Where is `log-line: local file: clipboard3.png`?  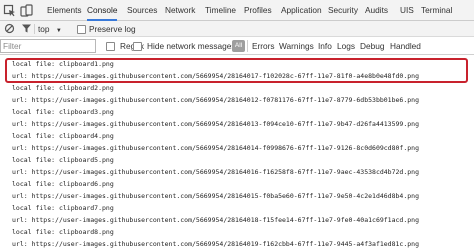
log-line: local file: clipboard3.png is located at coordinates (63, 112).